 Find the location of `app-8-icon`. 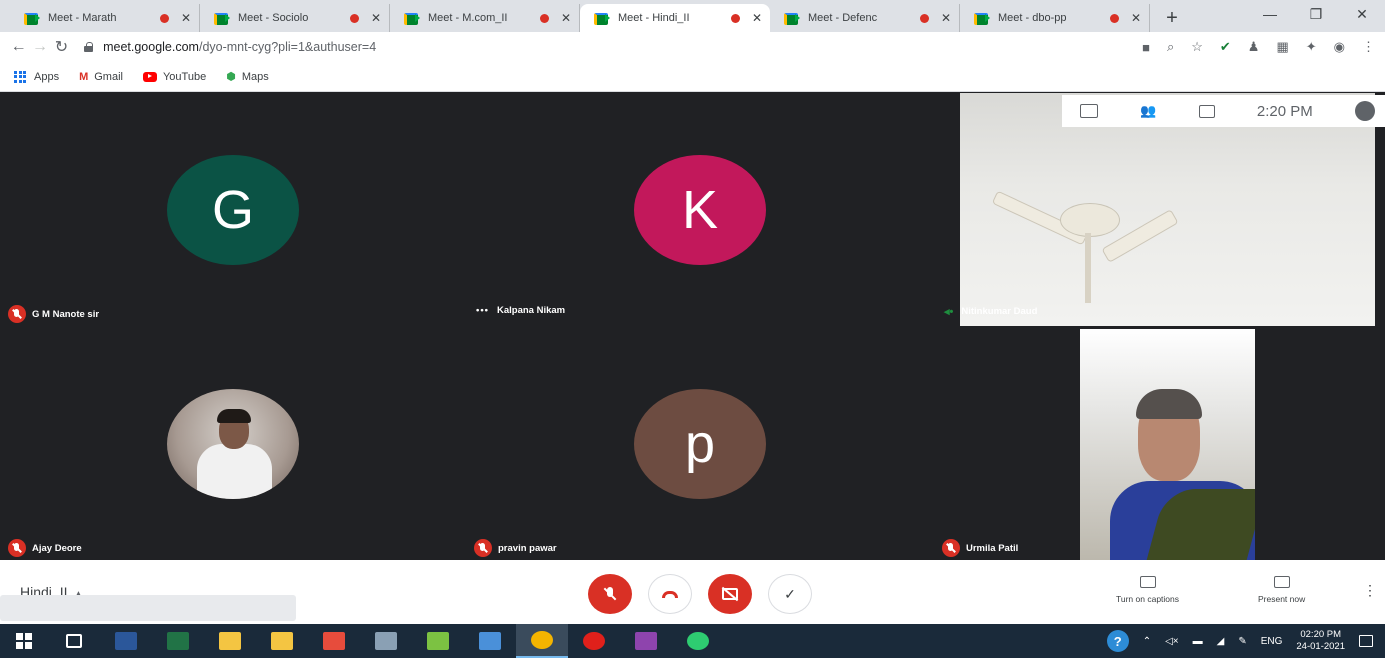

app-8-icon is located at coordinates (438, 641).